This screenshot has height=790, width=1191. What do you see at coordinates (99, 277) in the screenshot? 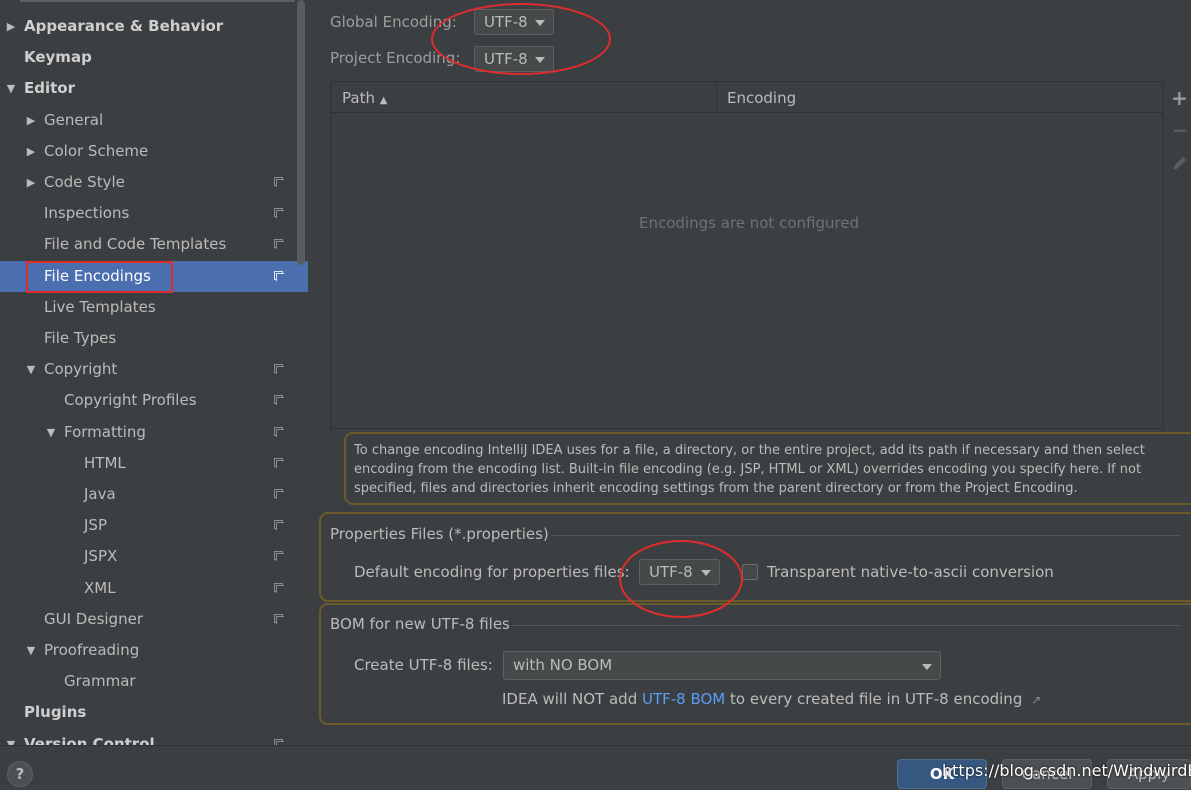
I see `annotation-rect-file-encodings` at bounding box center [99, 277].